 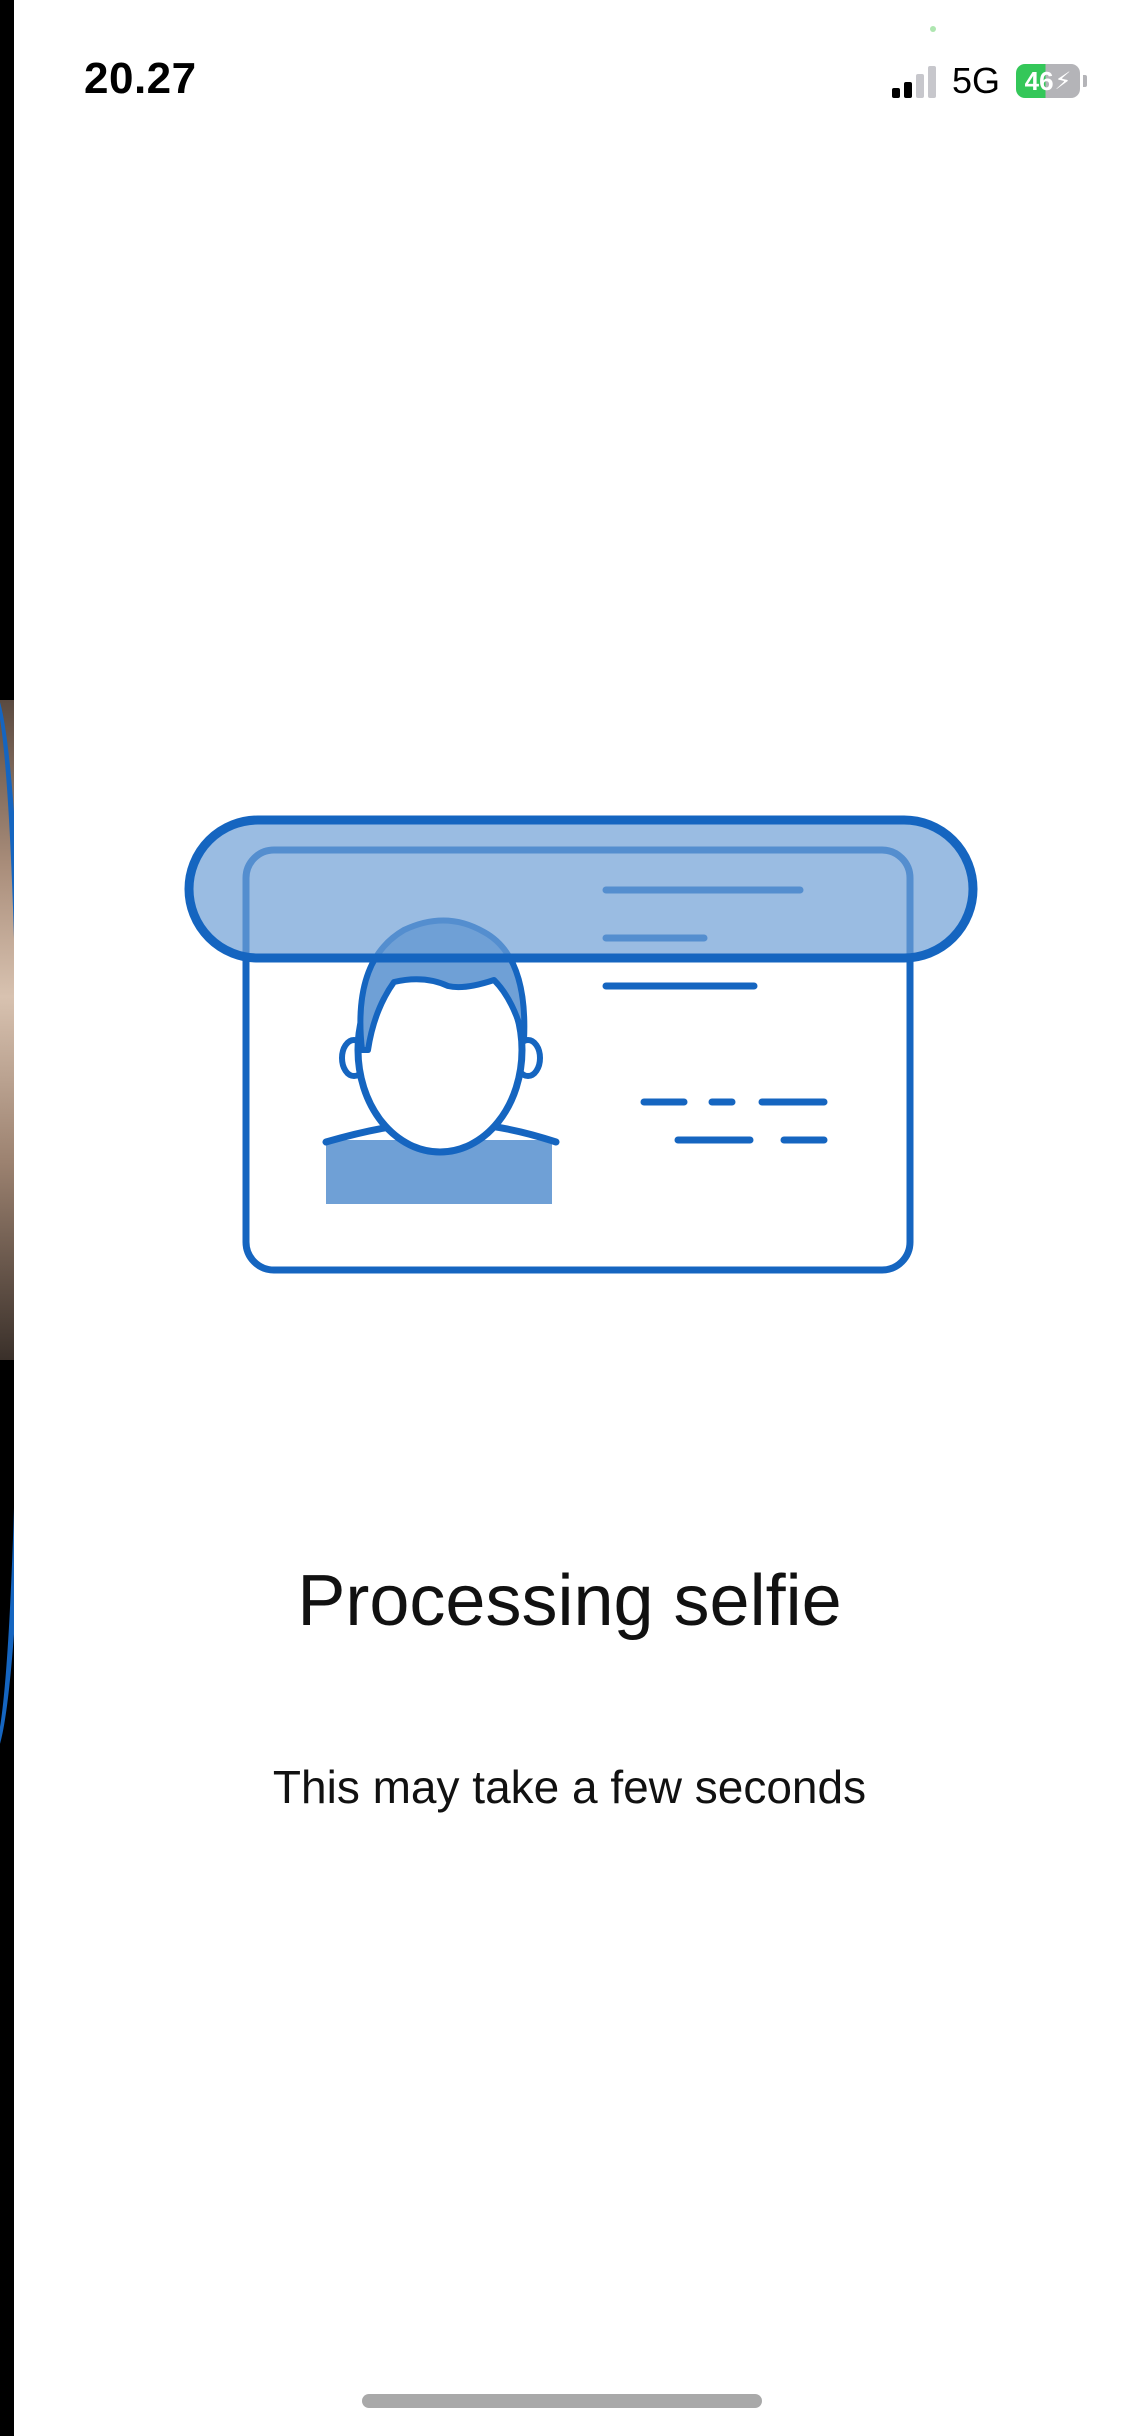 I want to click on cellular-signal-icon, so click(x=913, y=81).